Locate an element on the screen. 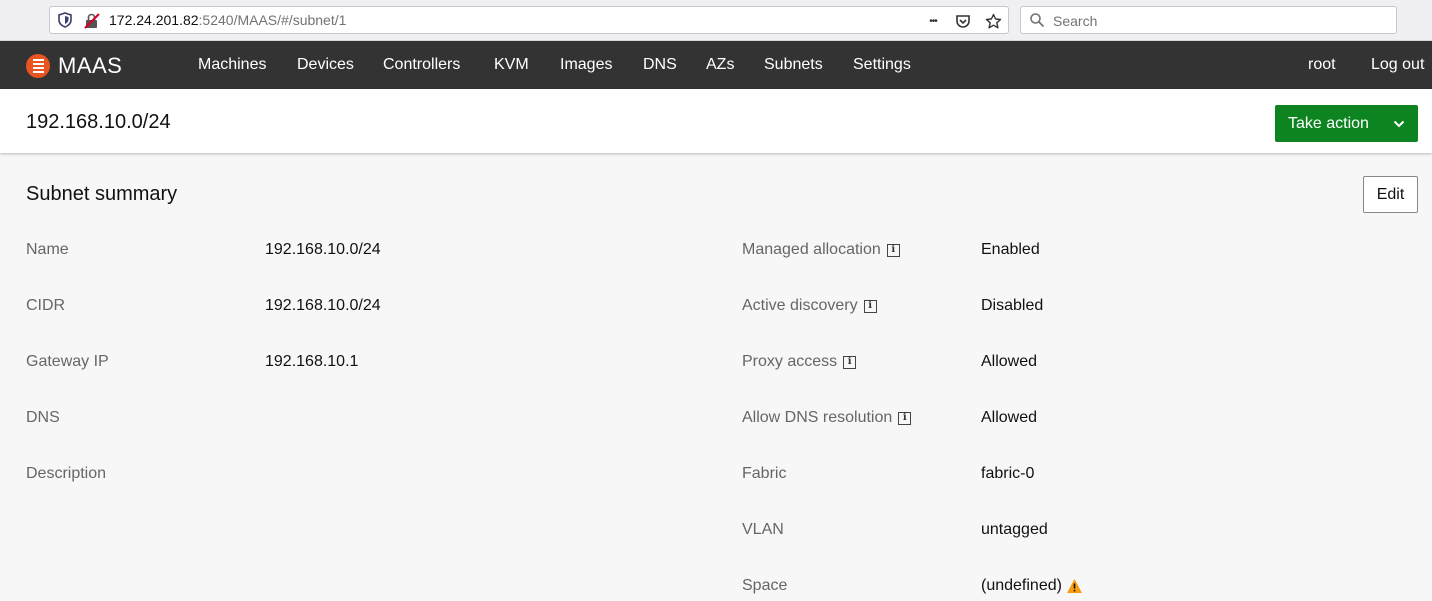 The width and height of the screenshot is (1432, 601). chevron-down-icon is located at coordinates (1399, 123).